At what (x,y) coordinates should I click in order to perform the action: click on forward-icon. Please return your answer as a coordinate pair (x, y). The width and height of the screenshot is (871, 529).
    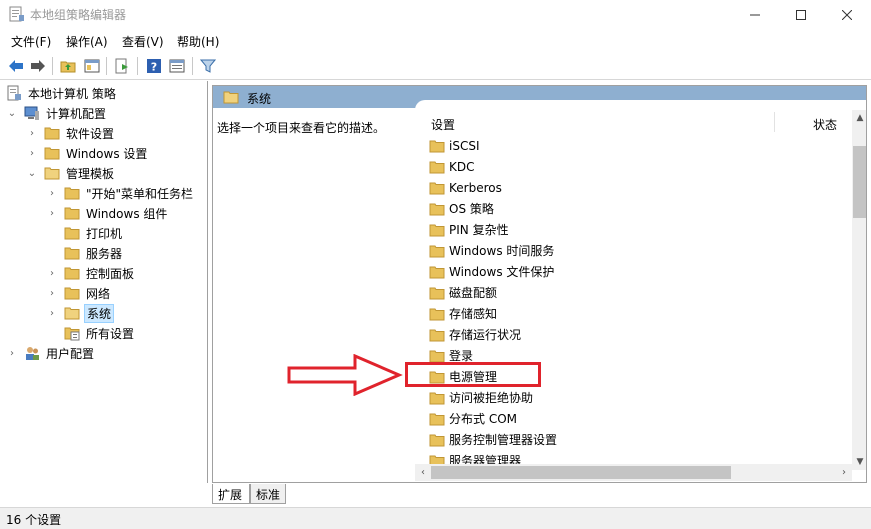
    Looking at the image, I should click on (38, 66).